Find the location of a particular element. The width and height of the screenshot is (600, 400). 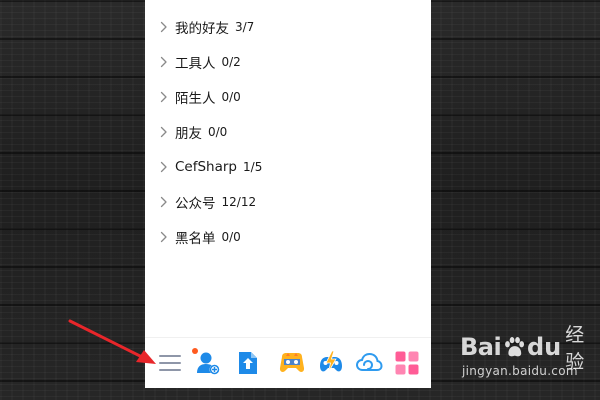

cloud-icon is located at coordinates (369, 361).